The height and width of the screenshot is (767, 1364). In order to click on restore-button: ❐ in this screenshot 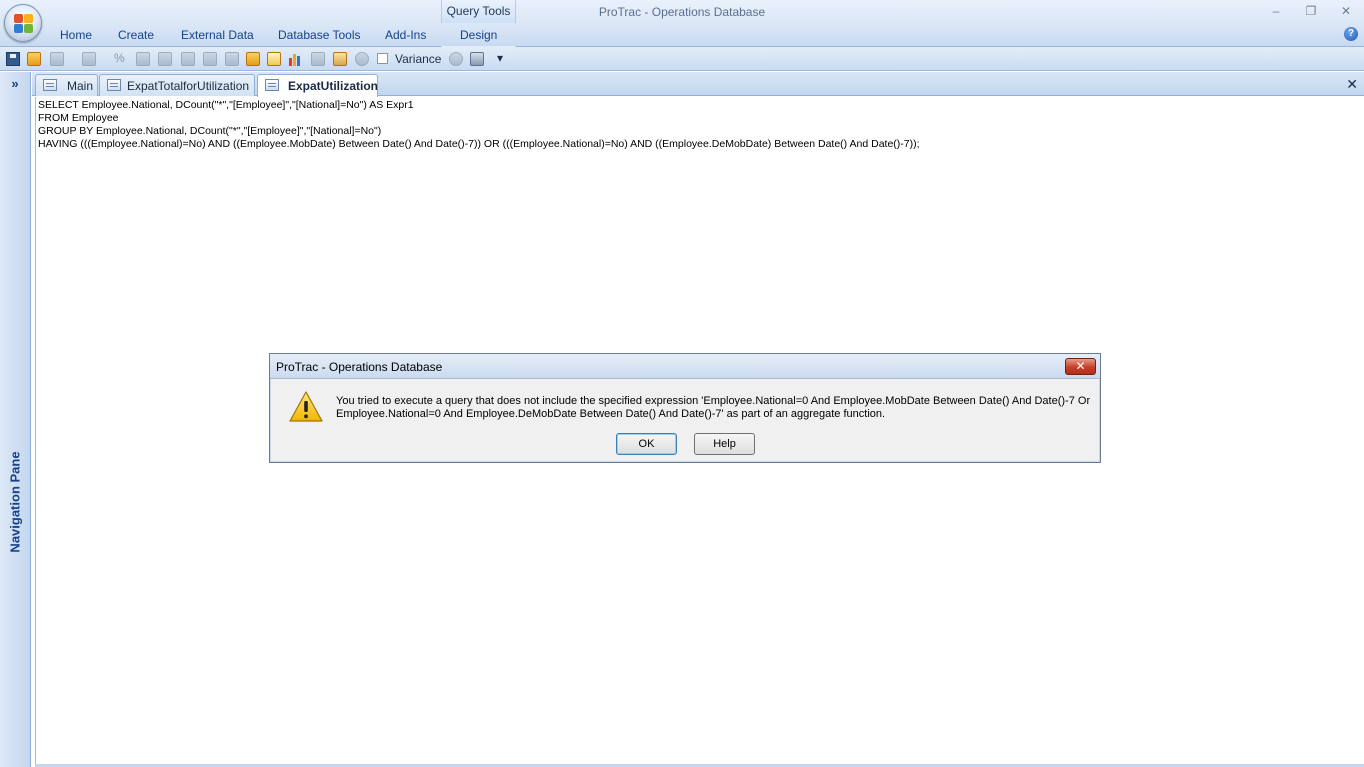, I will do `click(1311, 11)`.